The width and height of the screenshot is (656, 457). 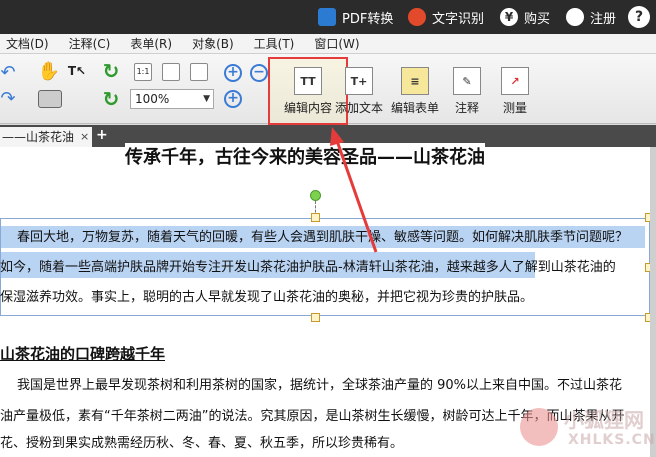 What do you see at coordinates (337, 136) in the screenshot?
I see `annotation-arrow-head` at bounding box center [337, 136].